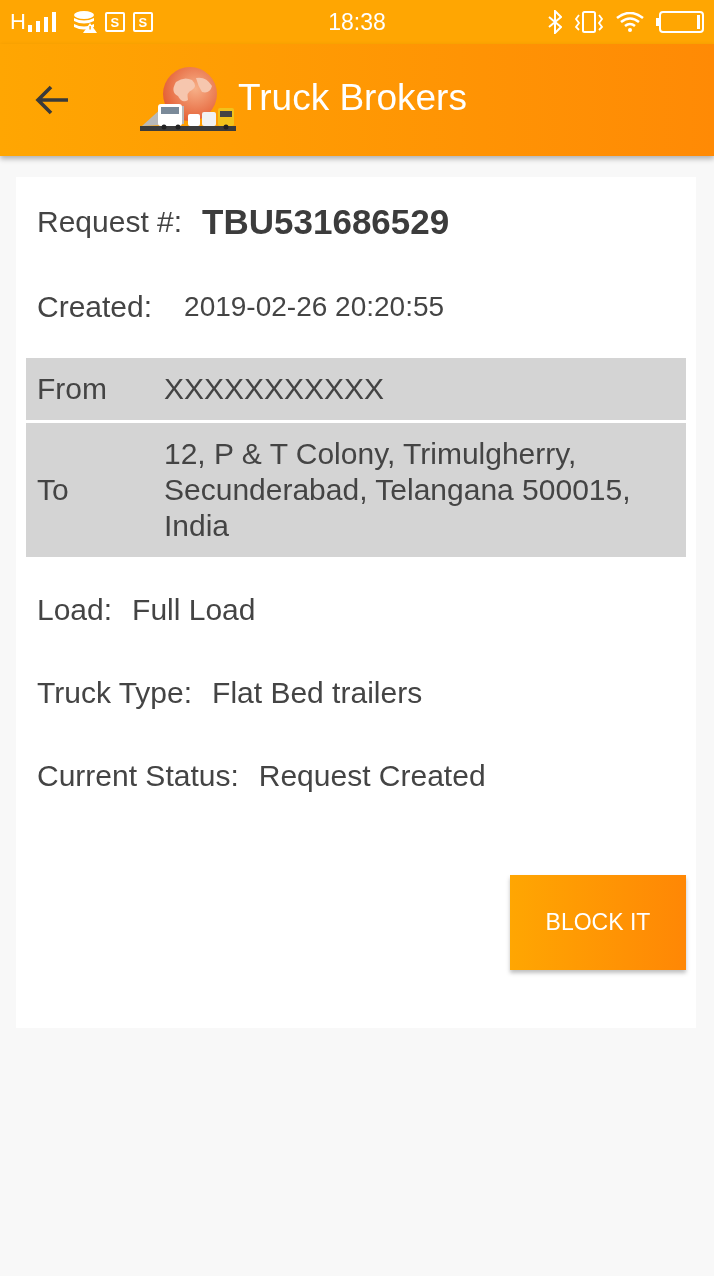  I want to click on battery-icon, so click(680, 22).